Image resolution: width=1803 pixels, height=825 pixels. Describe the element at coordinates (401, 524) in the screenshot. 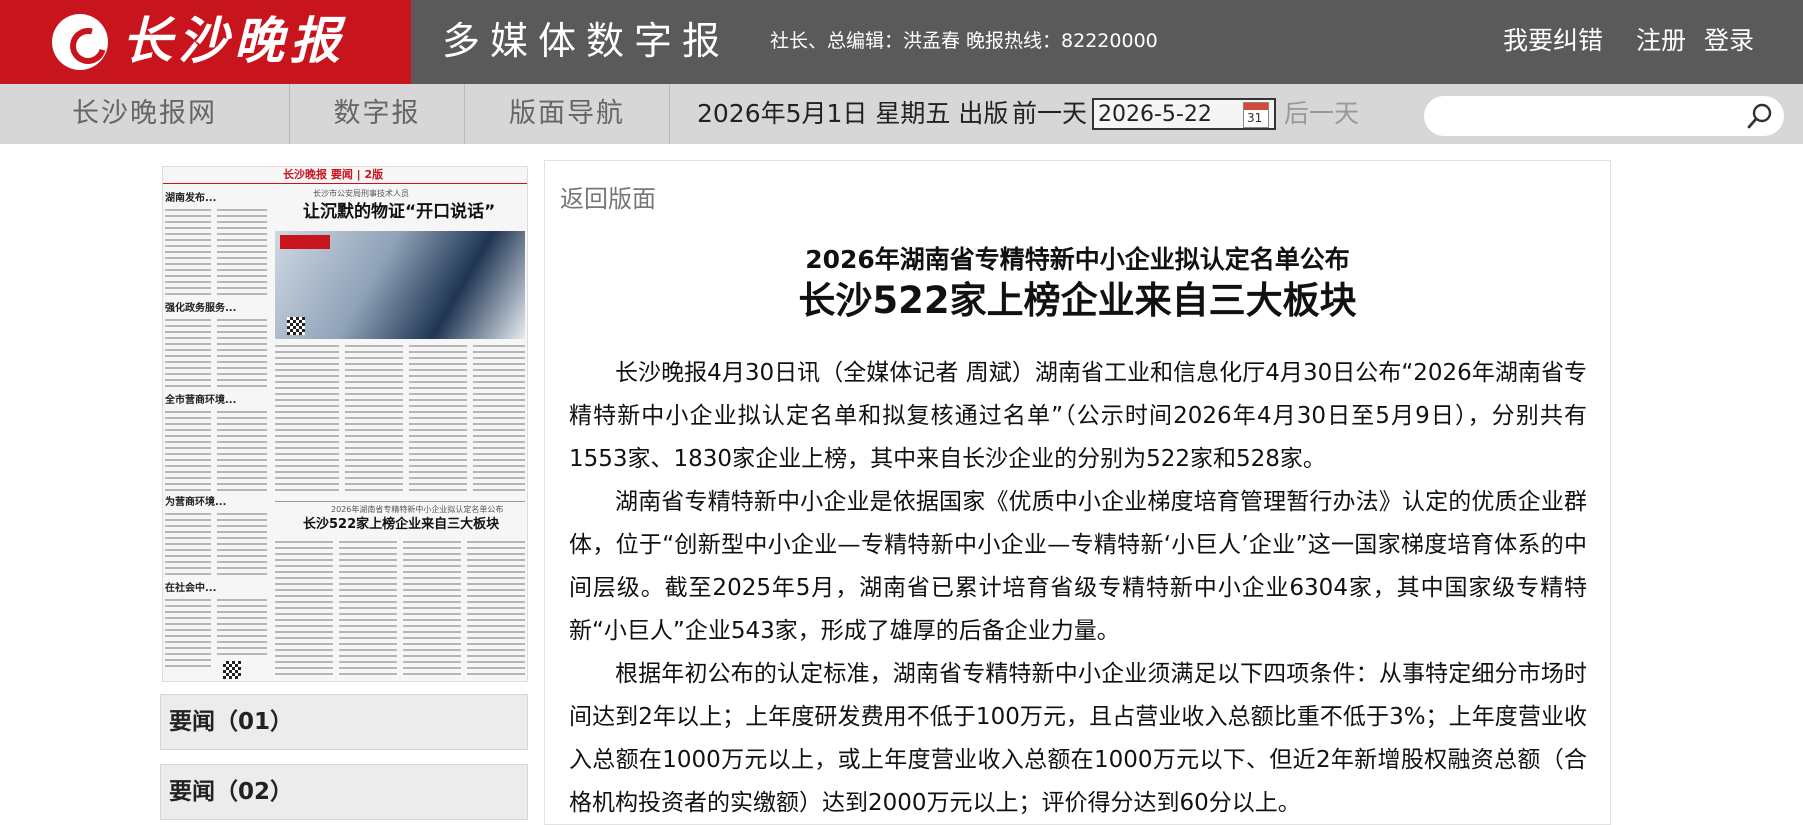

I see `thumbnail-mid-headline: 长沙522家上榜企业来自三大板块` at that location.